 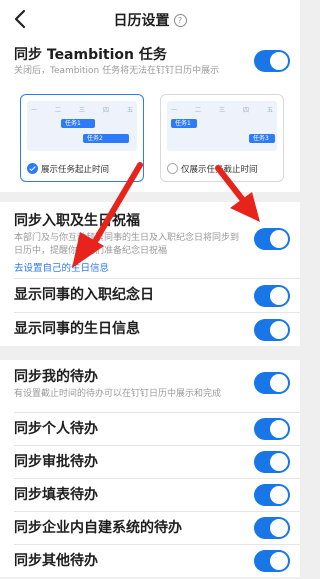 I want to click on todo-sync-row: 同步我的待办 有设置截止时间的待办可以在钉钉日历中展示和完成, so click(x=150, y=386).